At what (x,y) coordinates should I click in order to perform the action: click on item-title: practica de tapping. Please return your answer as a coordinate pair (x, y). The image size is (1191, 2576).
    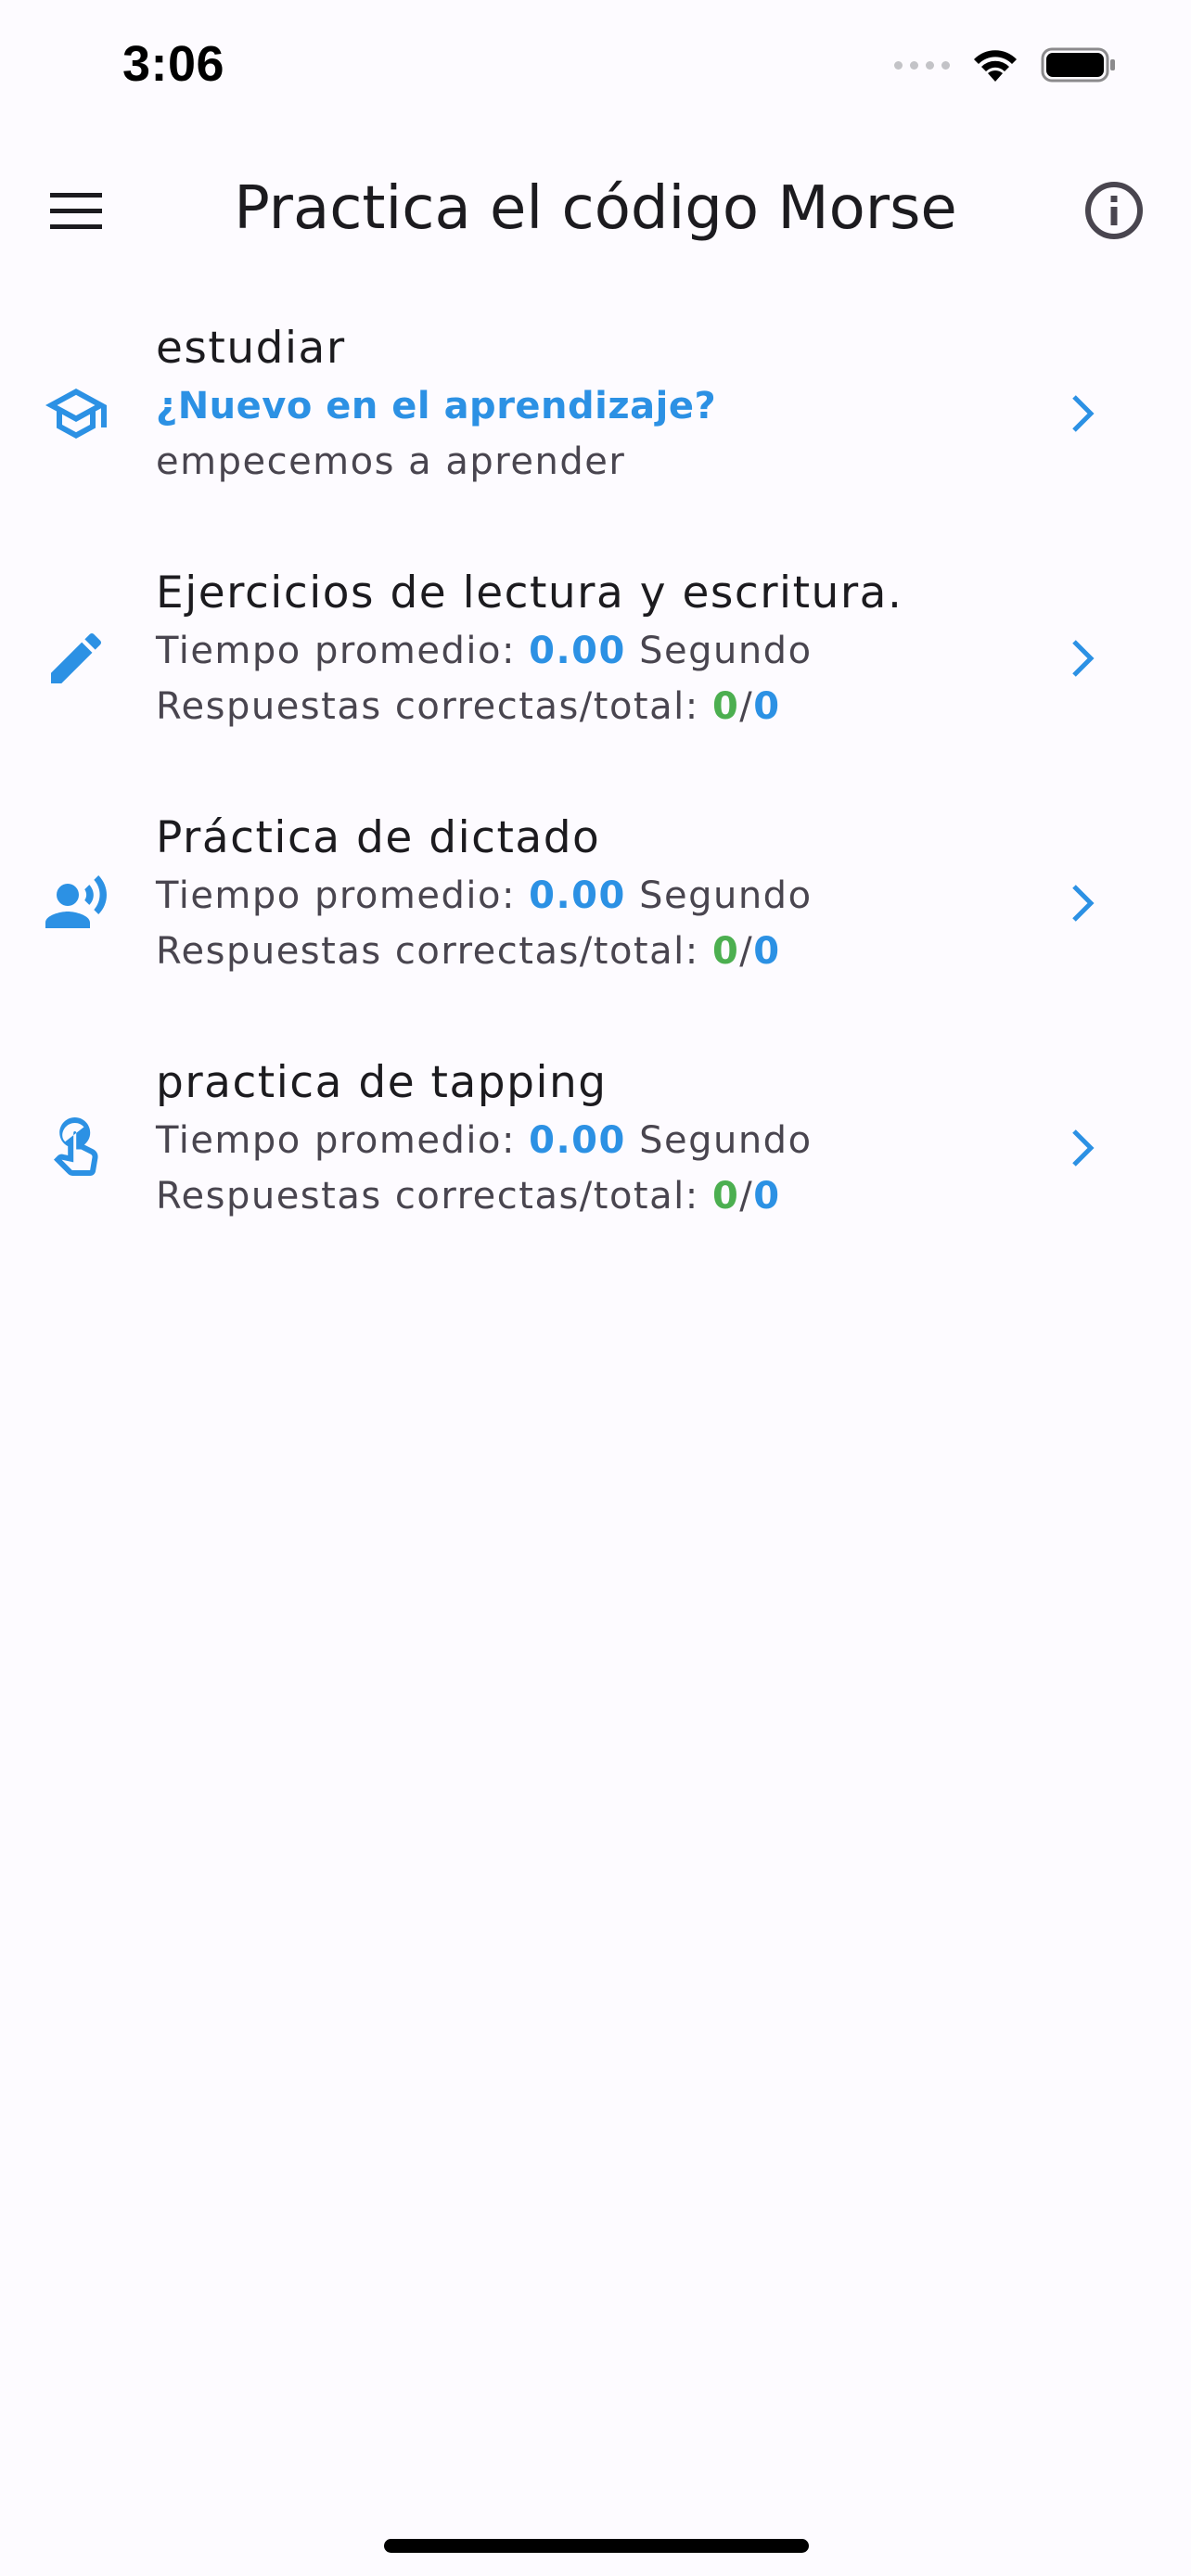
    Looking at the image, I should click on (382, 1082).